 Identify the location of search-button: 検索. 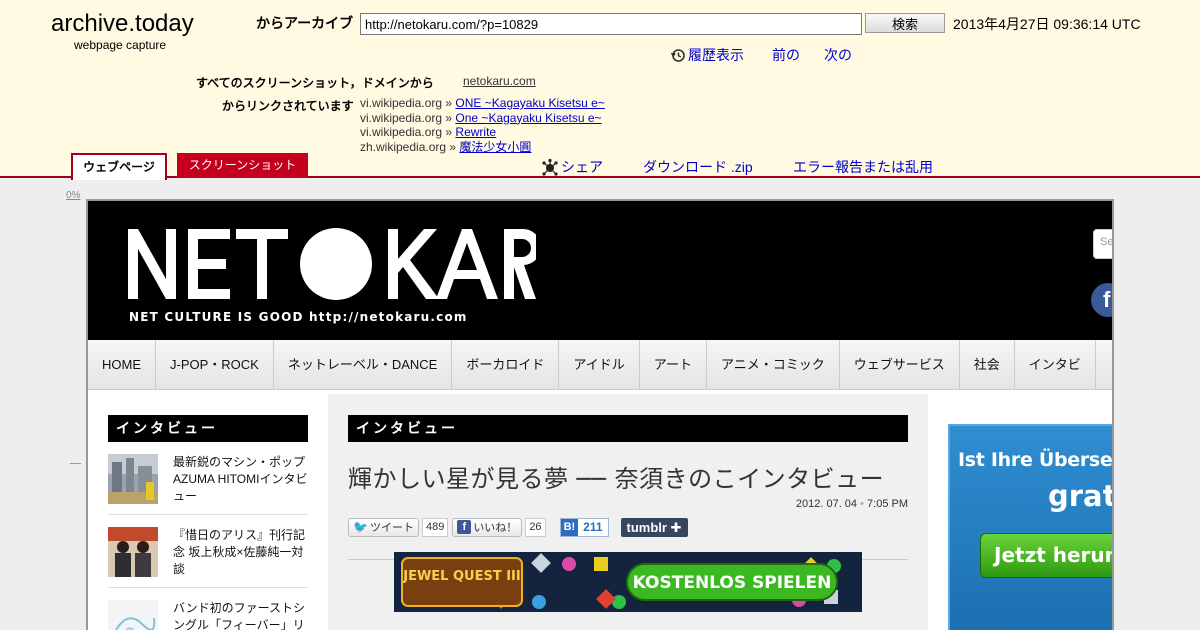
(905, 23).